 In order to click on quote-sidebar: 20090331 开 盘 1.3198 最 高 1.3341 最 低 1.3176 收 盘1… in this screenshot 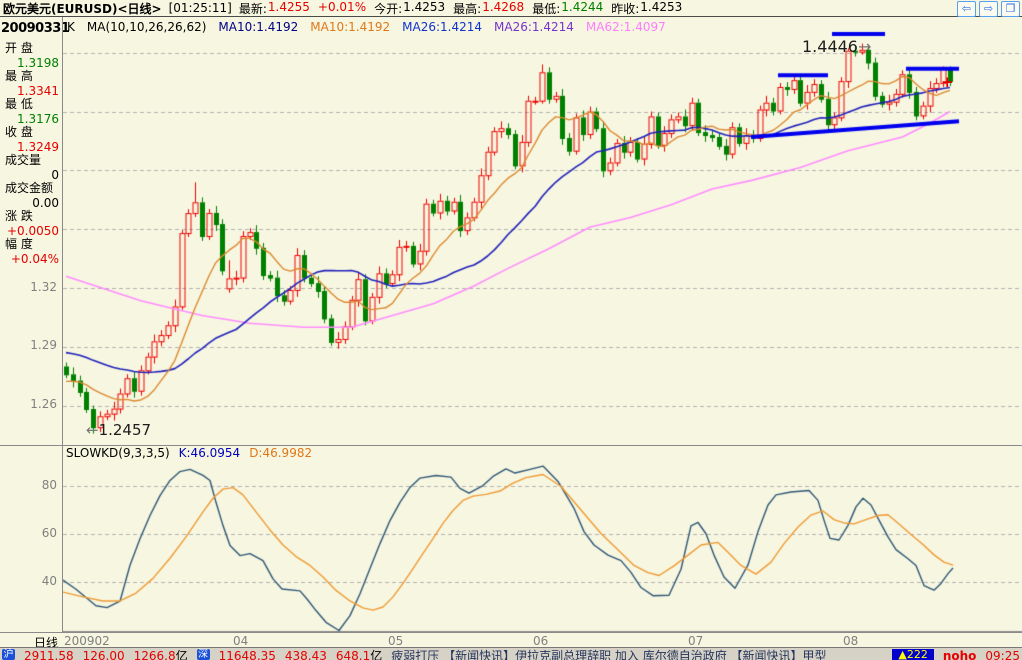, I will do `click(35, 142)`.